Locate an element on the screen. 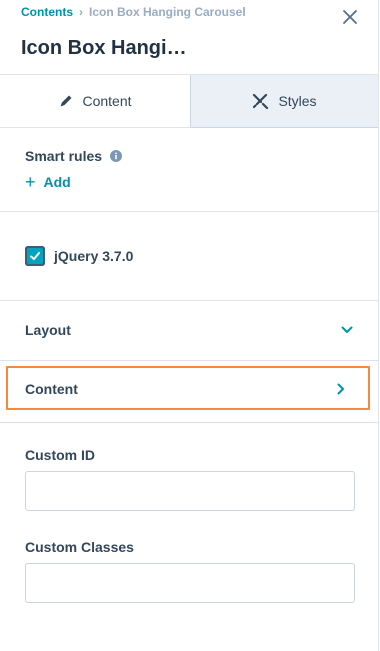 Image resolution: width=380 pixels, height=651 pixels. tab-styles: Styles is located at coordinates (284, 101).